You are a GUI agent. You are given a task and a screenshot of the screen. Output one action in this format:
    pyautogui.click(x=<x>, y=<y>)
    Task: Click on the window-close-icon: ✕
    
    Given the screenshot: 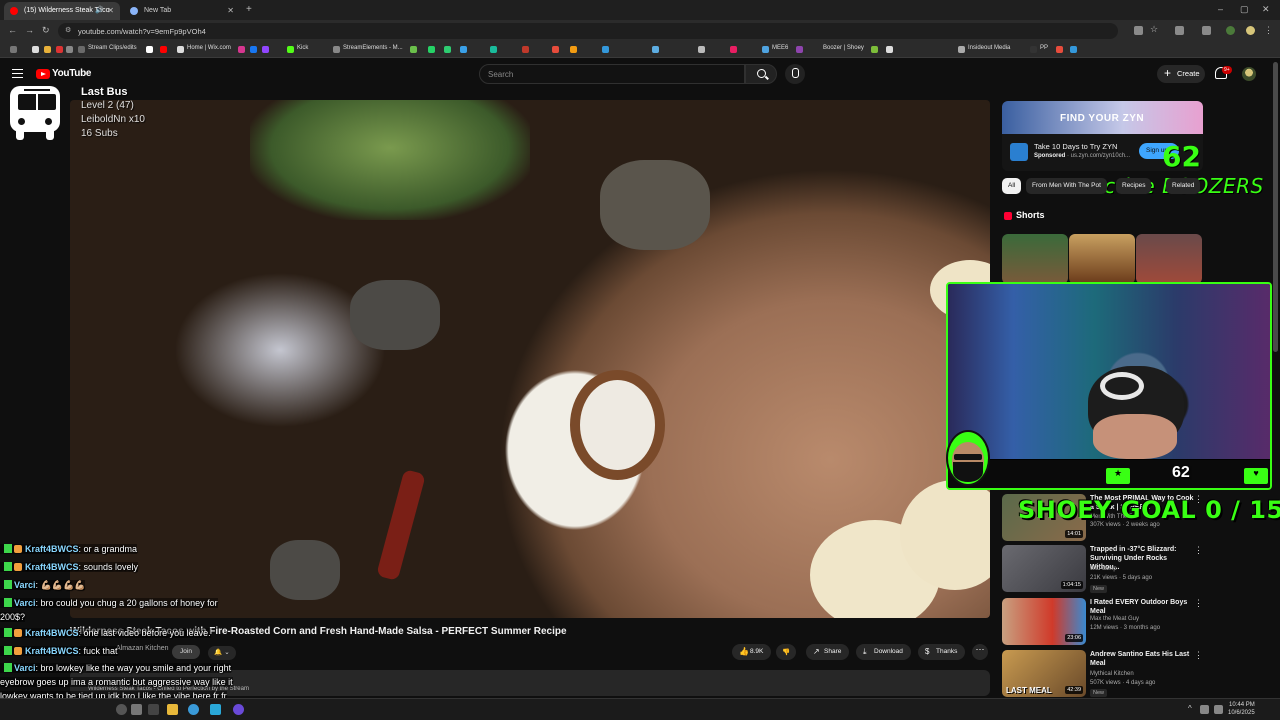 What is the action you would take?
    pyautogui.click(x=1266, y=9)
    